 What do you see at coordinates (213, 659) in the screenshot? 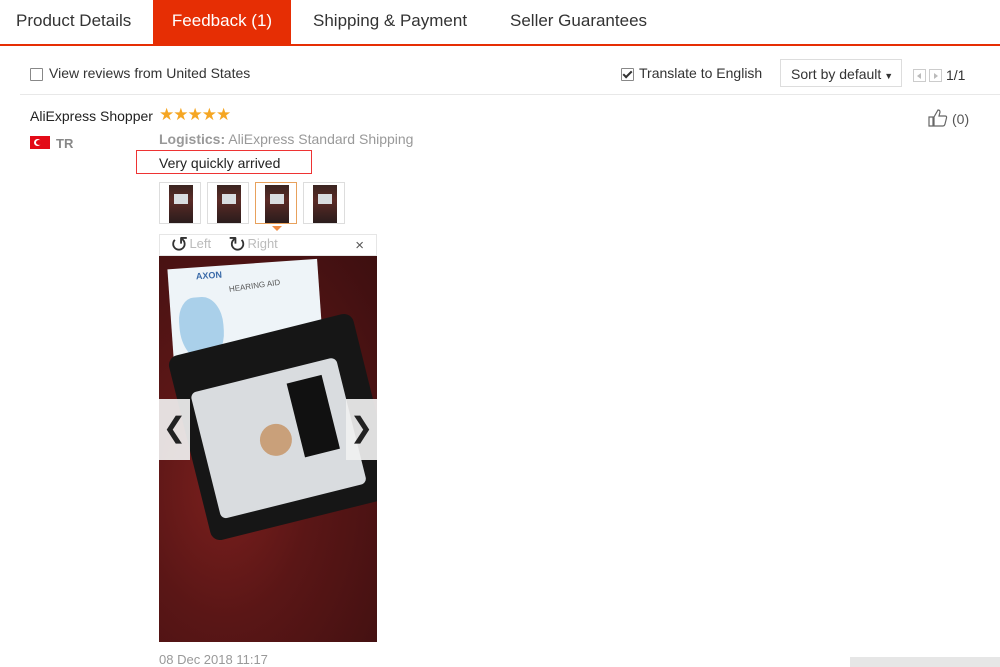
I see `review-date: 08 Dec 2018 11:17` at bounding box center [213, 659].